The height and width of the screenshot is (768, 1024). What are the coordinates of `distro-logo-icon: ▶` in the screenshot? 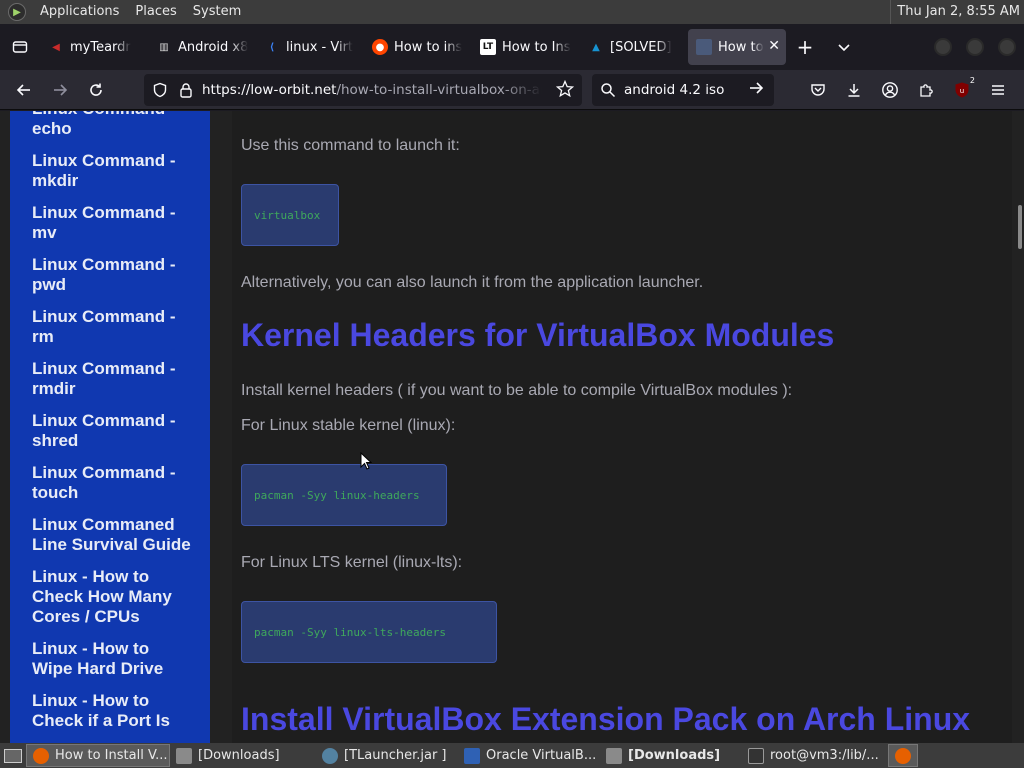 It's located at (17, 12).